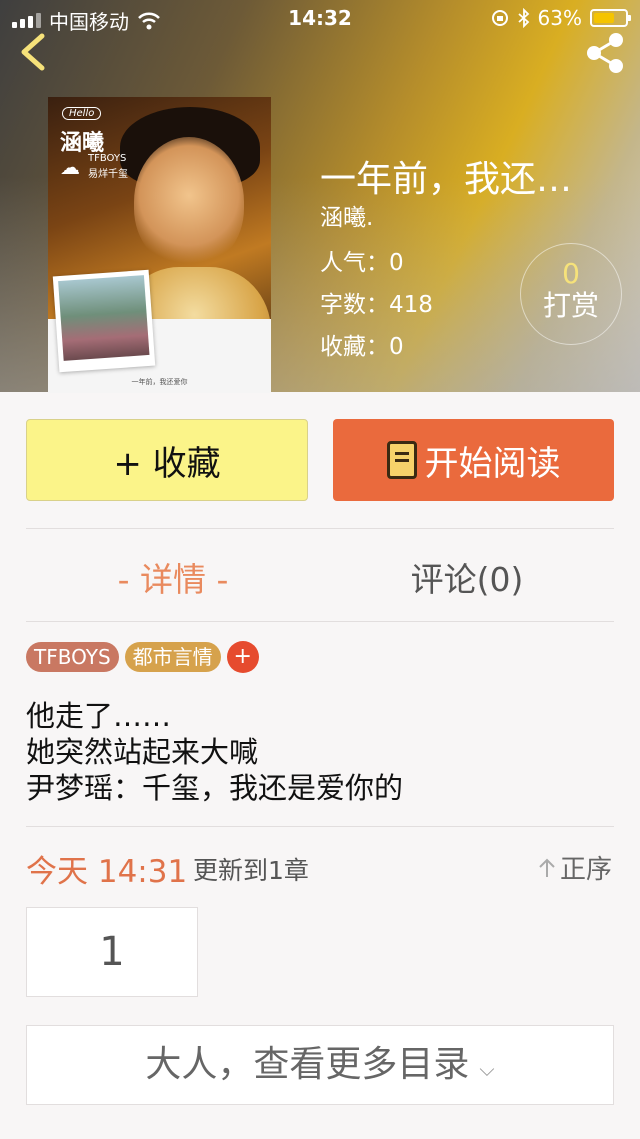 The width and height of the screenshot is (640, 1139). Describe the element at coordinates (107, 158) in the screenshot. I see `cover-tag: TFBOYS` at that location.